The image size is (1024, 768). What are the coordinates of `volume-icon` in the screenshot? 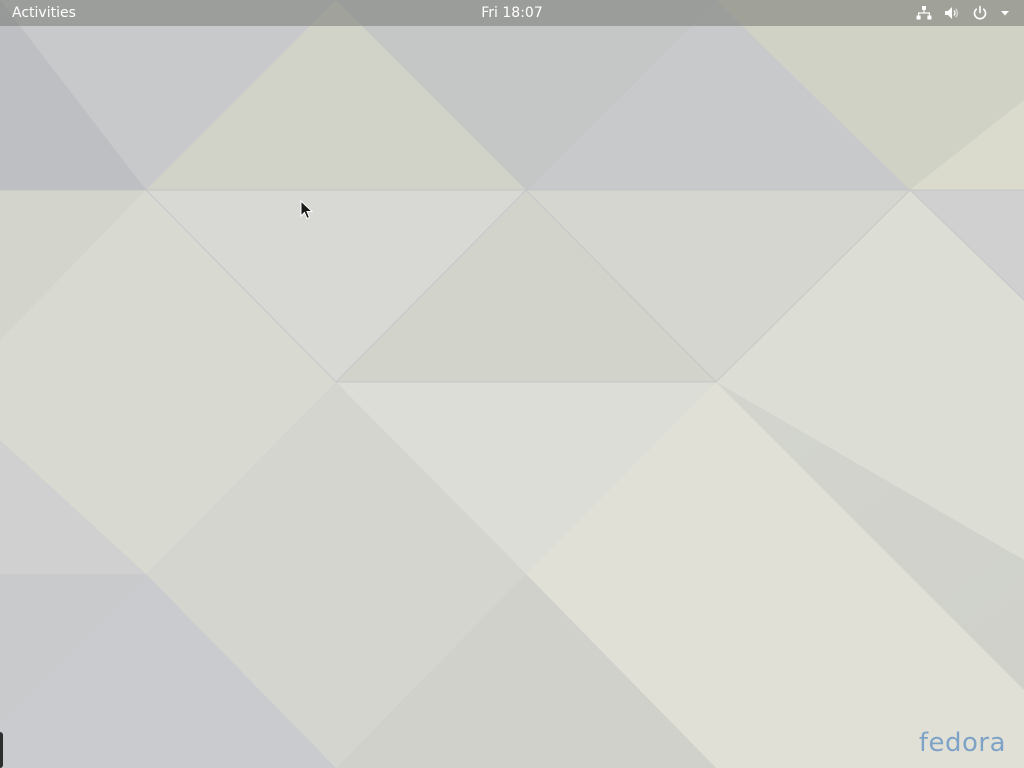 It's located at (952, 13).